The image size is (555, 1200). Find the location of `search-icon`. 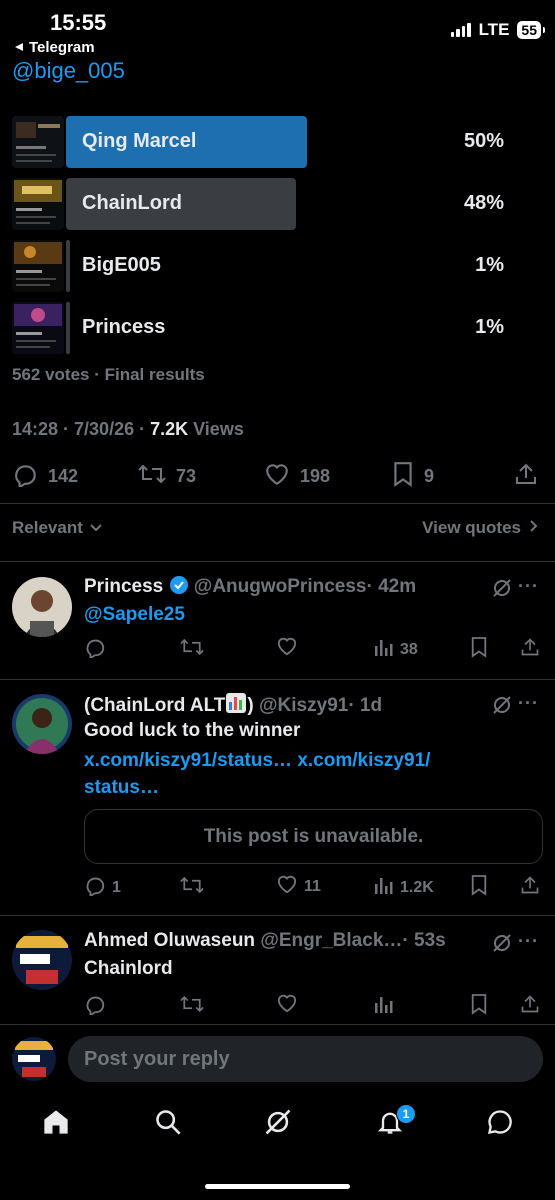

search-icon is located at coordinates (168, 1125).